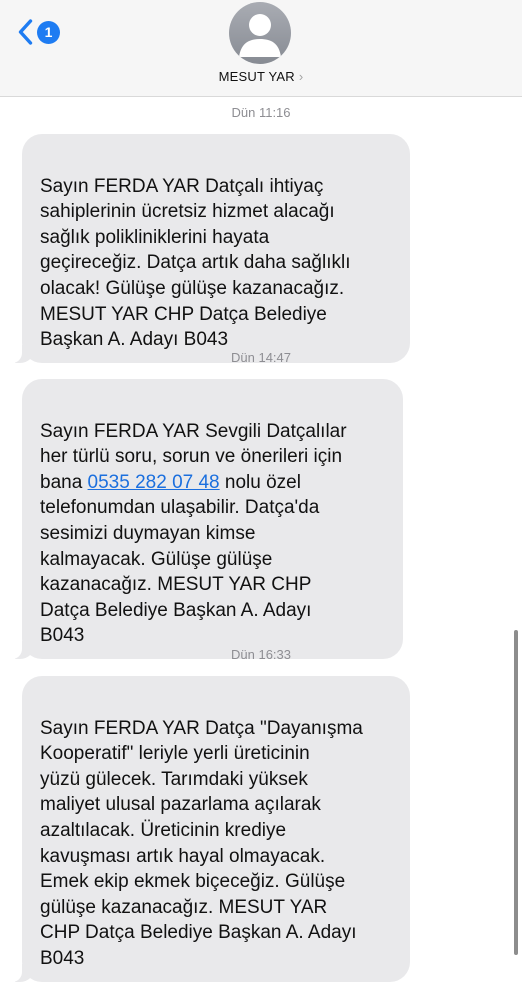 Image resolution: width=522 pixels, height=982 pixels. What do you see at coordinates (25, 32) in the screenshot?
I see `chevron-left-icon` at bounding box center [25, 32].